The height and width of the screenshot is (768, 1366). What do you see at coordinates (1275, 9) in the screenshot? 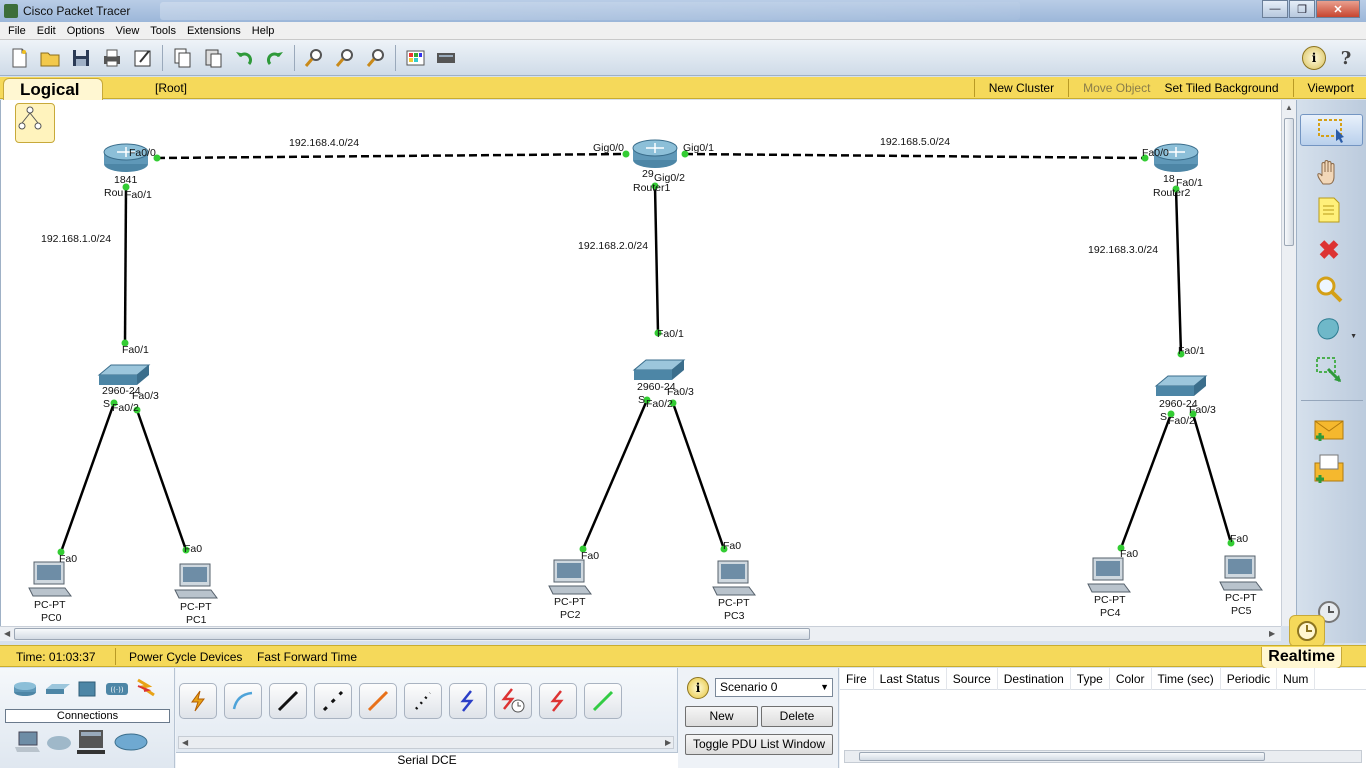
I see `minimize-button: —` at bounding box center [1275, 9].